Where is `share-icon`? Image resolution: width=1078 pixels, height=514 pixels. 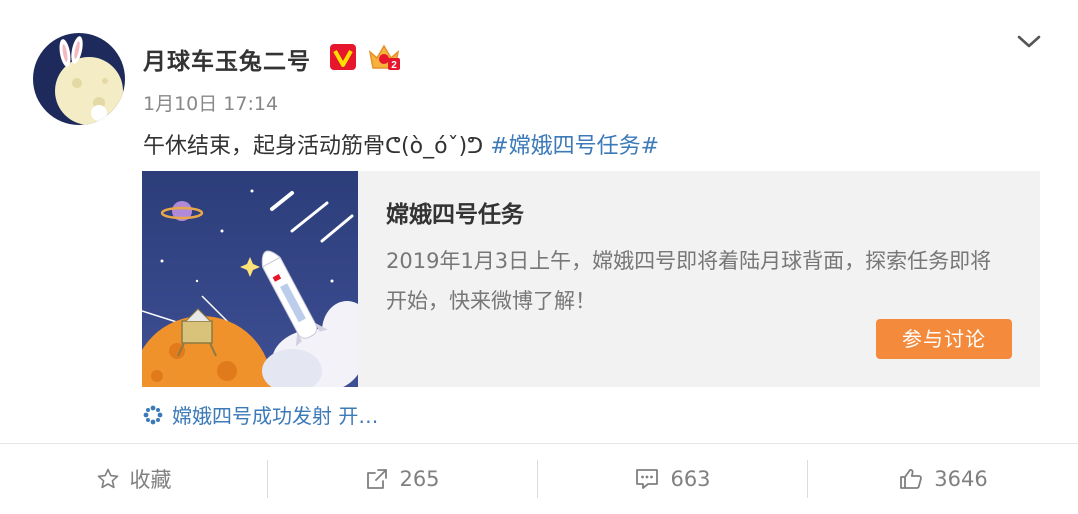 share-icon is located at coordinates (377, 479).